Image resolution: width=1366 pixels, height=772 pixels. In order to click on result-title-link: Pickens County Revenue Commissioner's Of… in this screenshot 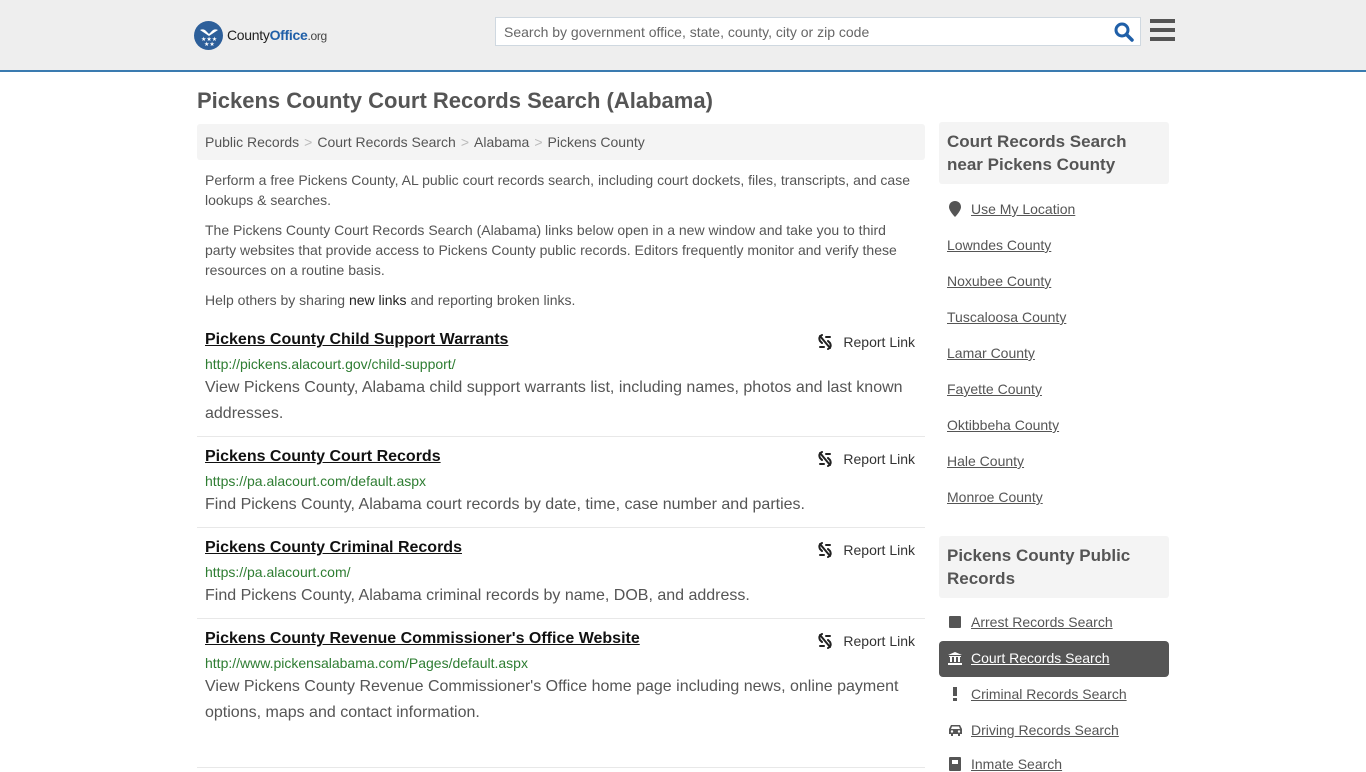, I will do `click(422, 639)`.